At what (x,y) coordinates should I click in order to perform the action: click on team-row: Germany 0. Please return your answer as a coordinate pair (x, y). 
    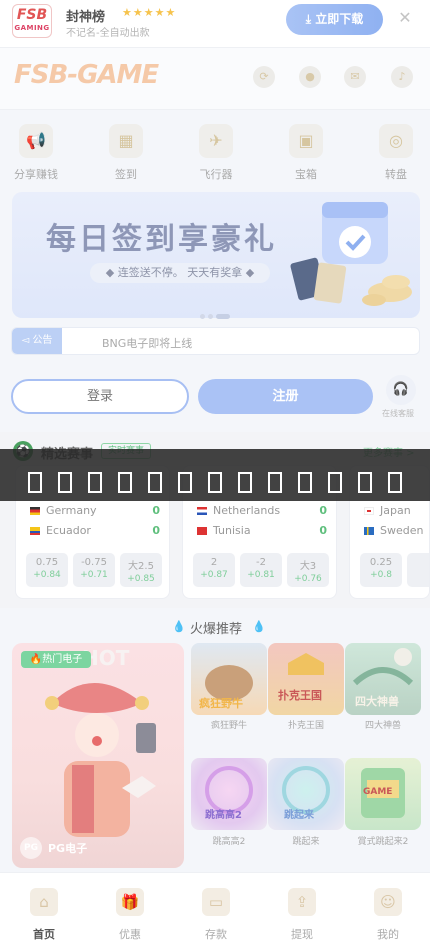
    Looking at the image, I should click on (99, 510).